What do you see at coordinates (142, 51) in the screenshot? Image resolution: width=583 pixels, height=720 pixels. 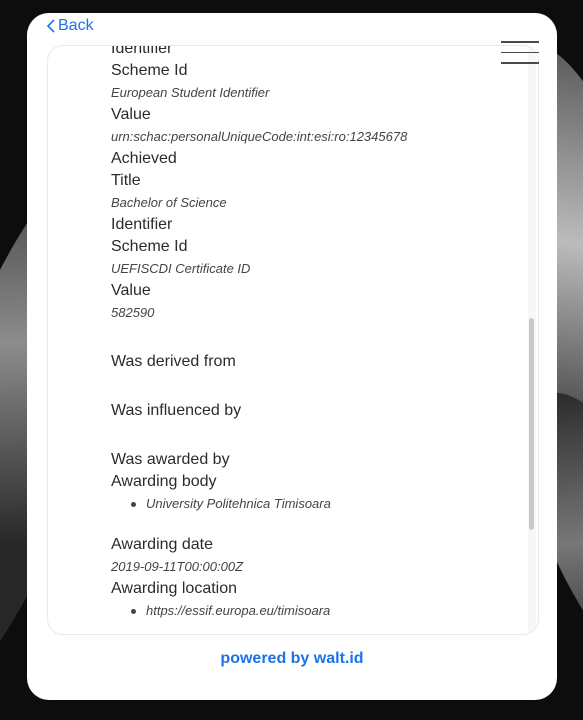 I see `identifier-label-cut: Identifier` at bounding box center [142, 51].